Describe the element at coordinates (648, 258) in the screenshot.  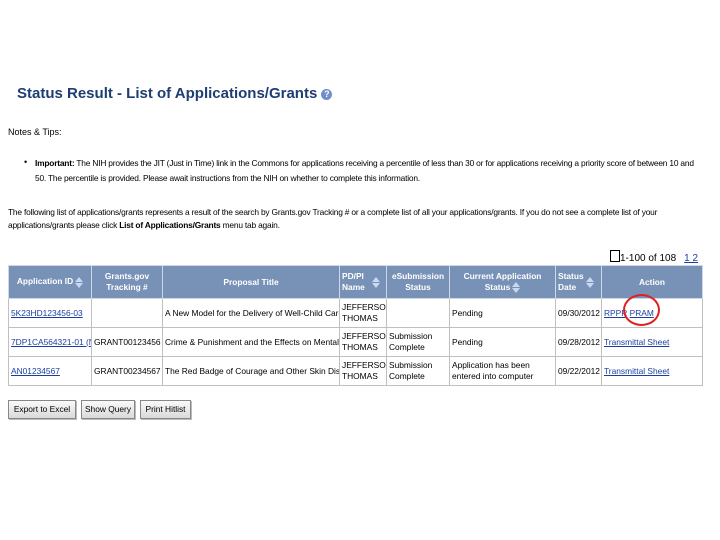
I see `pager-range: 1-100 of 108` at that location.